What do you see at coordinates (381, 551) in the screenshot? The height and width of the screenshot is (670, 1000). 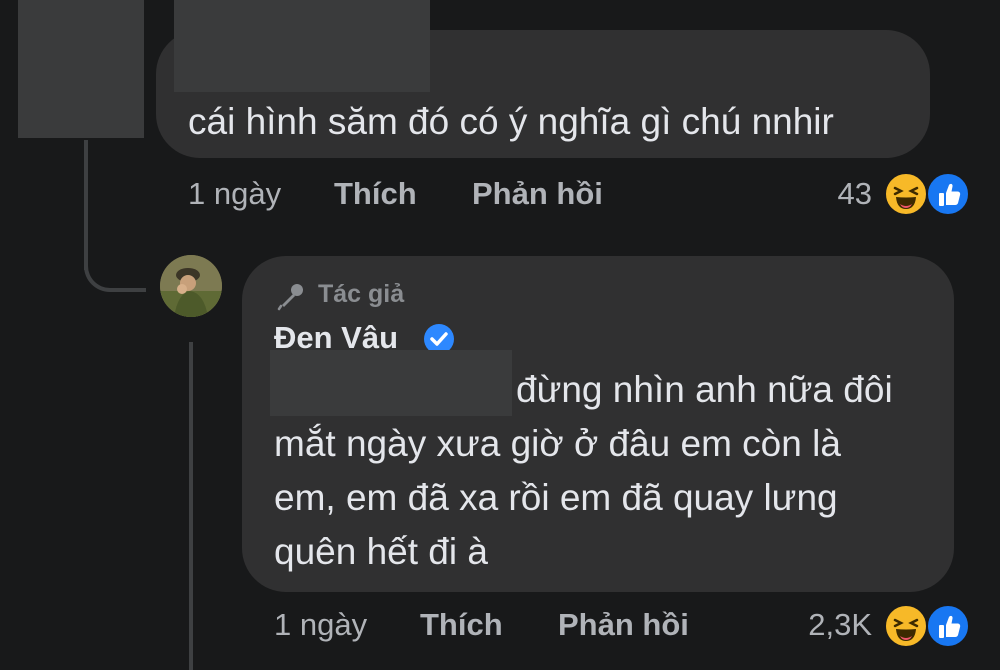 I see `reply-text-line-4: quên hết đi à` at bounding box center [381, 551].